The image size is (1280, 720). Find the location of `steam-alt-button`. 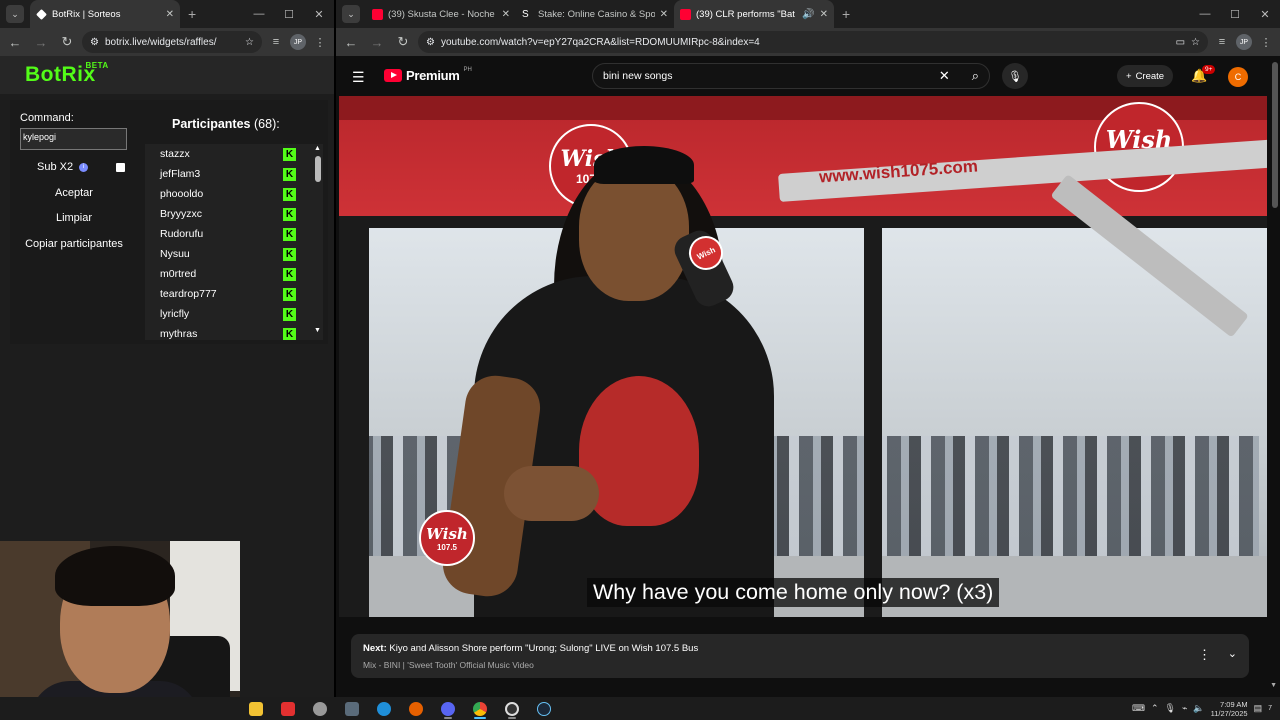

steam-alt-button is located at coordinates (320, 708).